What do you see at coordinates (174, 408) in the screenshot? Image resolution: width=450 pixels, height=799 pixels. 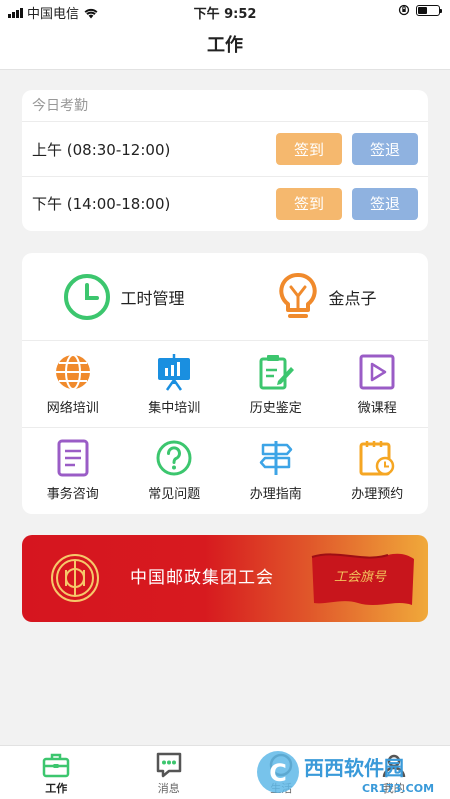 I see `item-label: 集中培训` at bounding box center [174, 408].